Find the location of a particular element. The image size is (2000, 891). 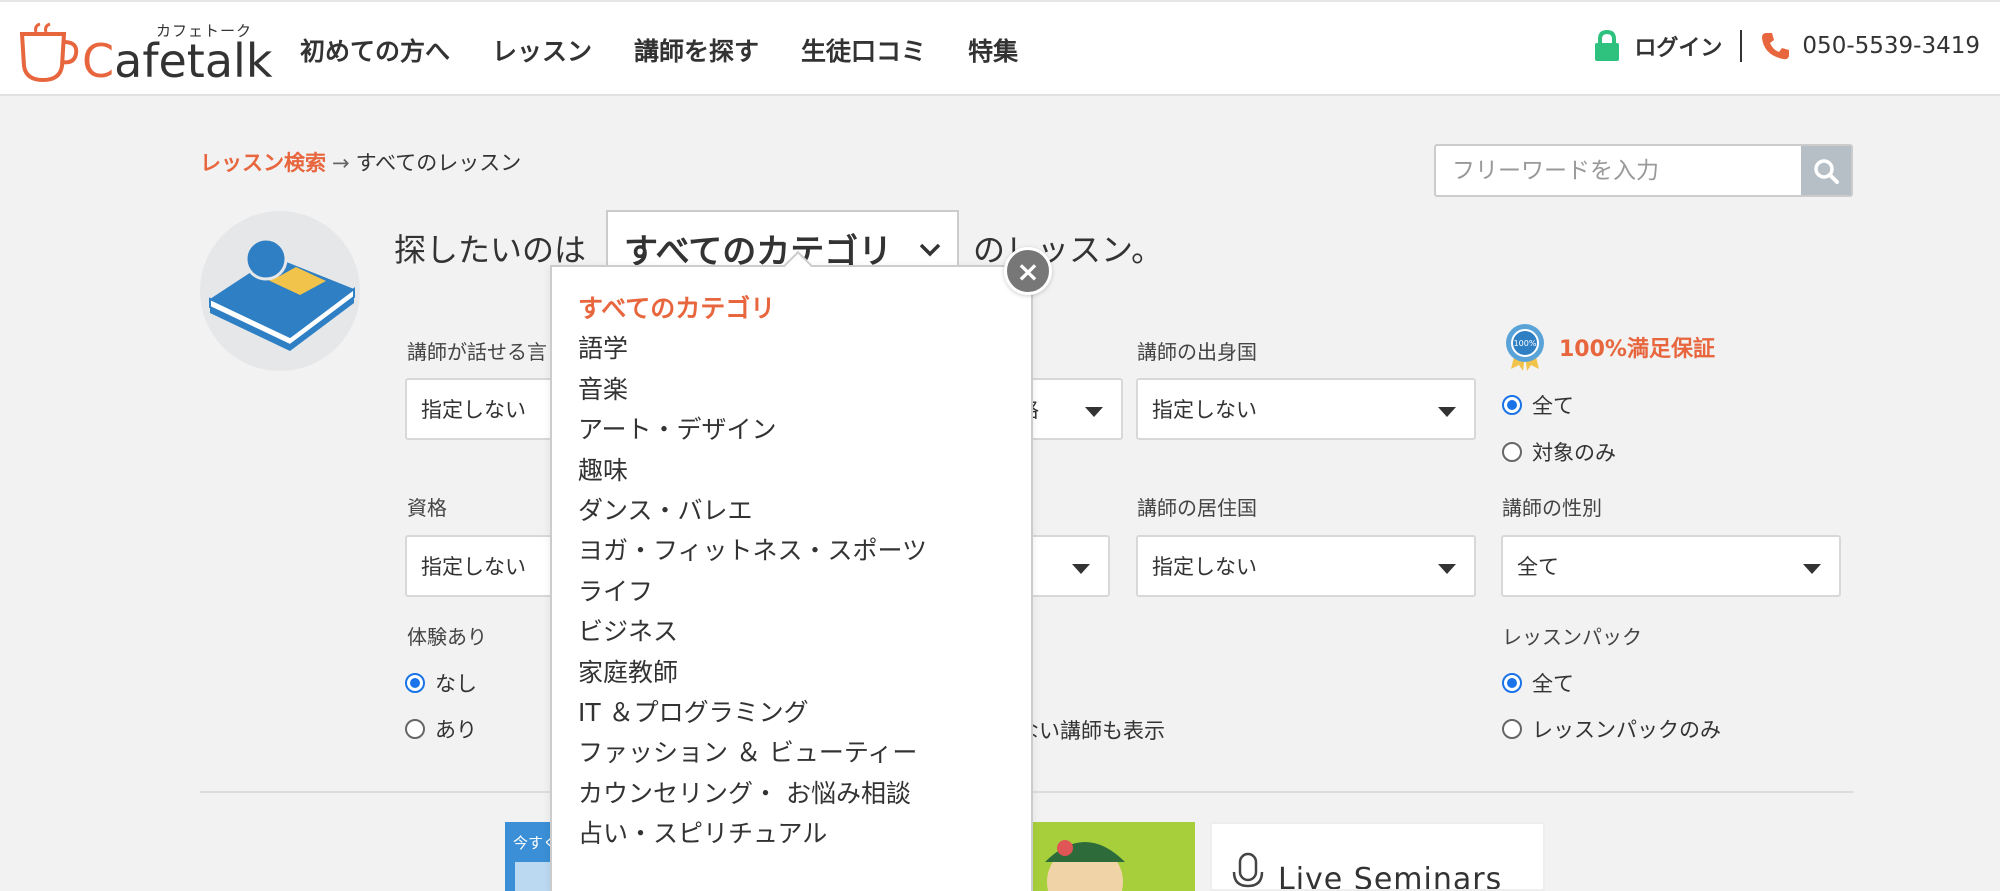

phone-icon is located at coordinates (1776, 46).